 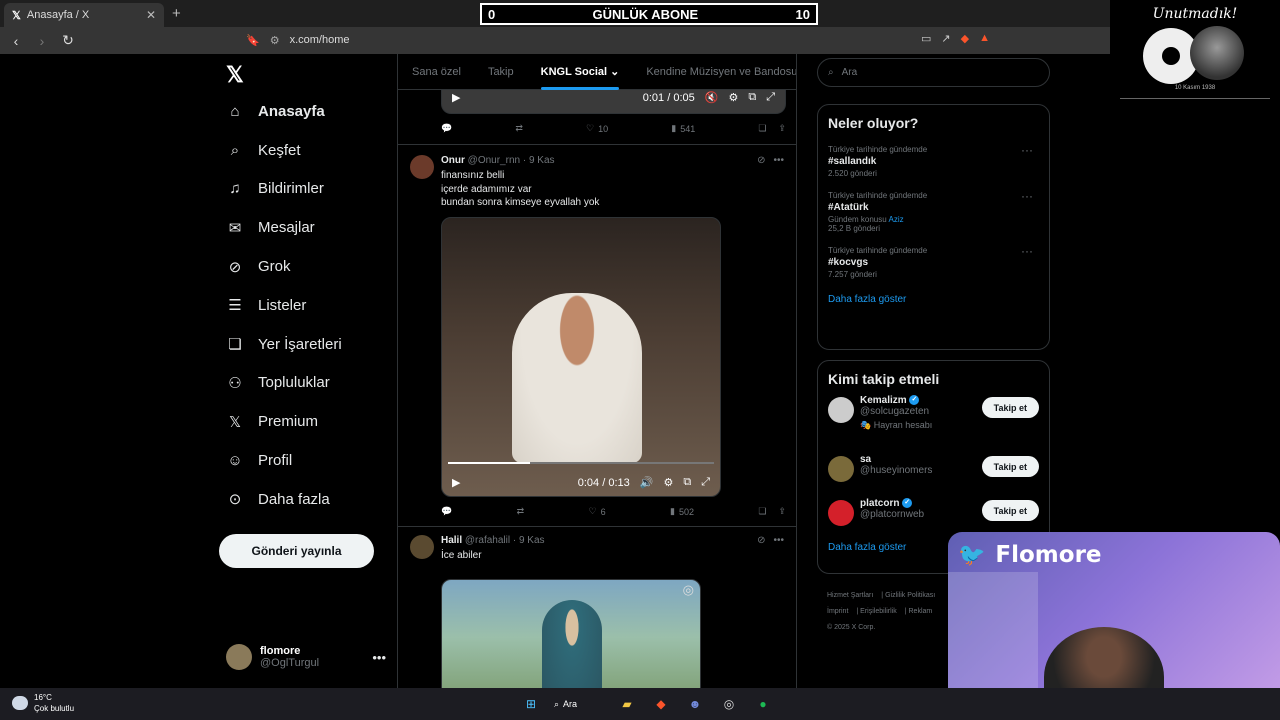 I want to click on views-button: ▮ 502, so click(x=682, y=511).